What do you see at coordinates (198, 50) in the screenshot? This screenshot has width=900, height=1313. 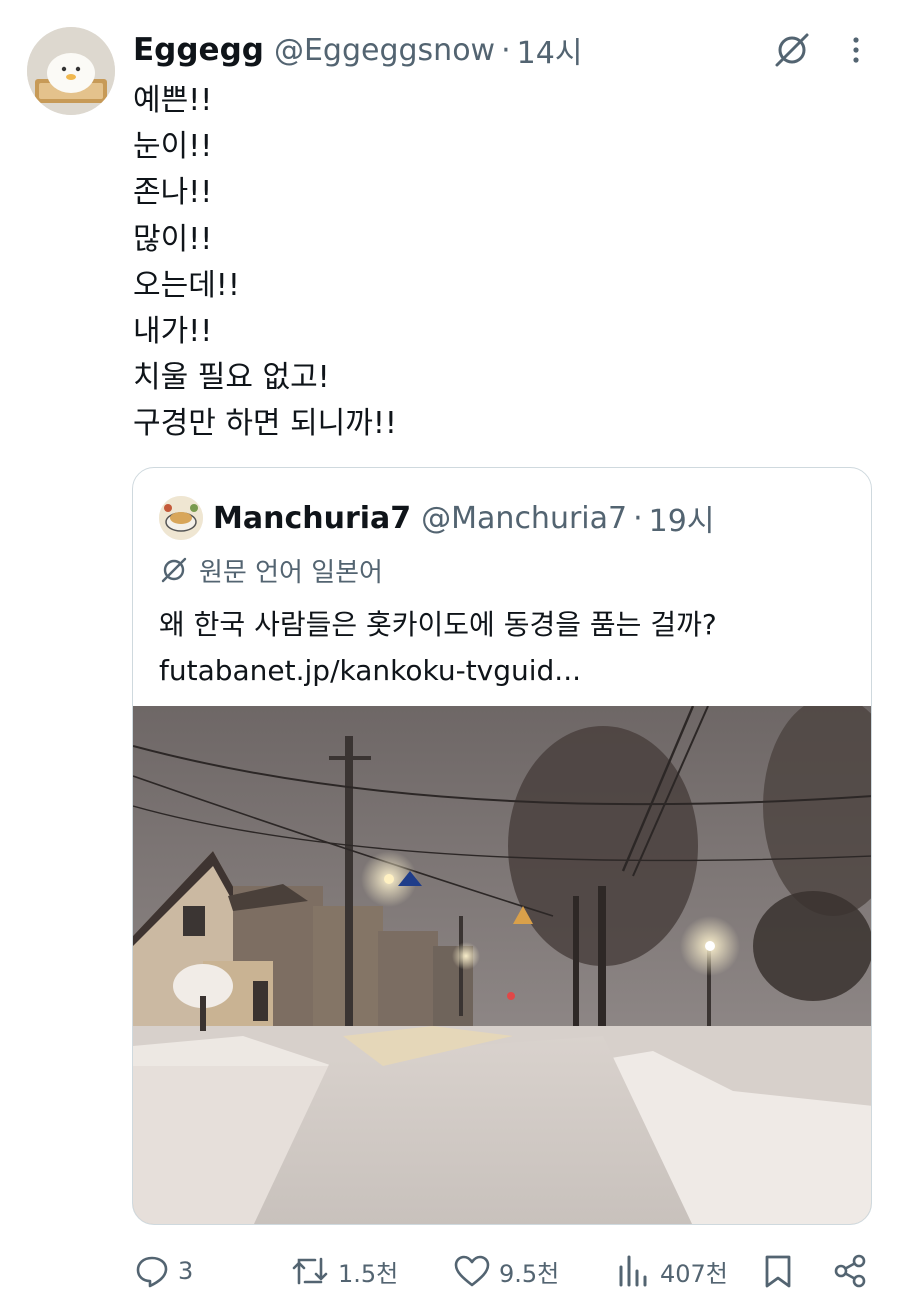 I see `display-name: Eggegg` at bounding box center [198, 50].